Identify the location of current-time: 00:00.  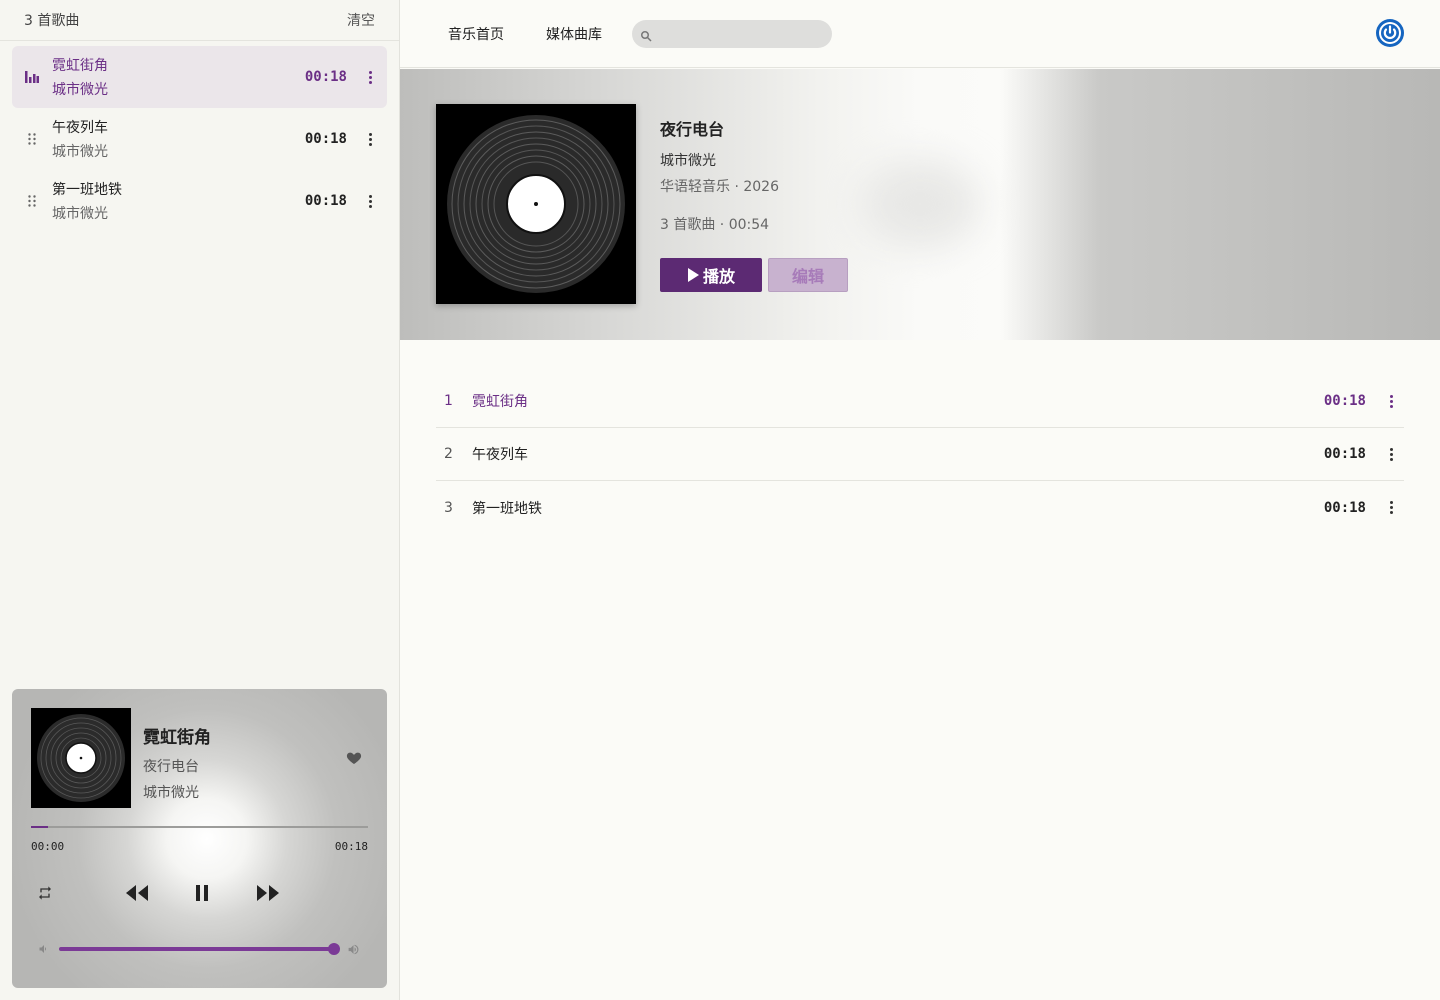
(48, 846).